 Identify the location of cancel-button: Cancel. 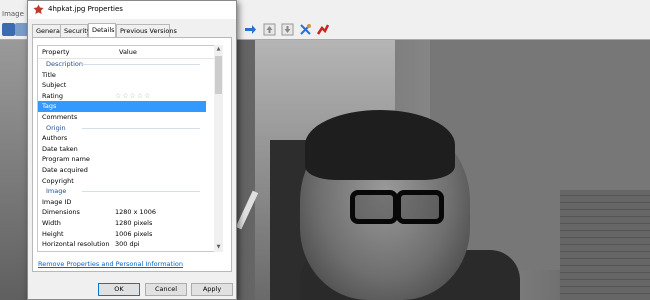
(166, 289).